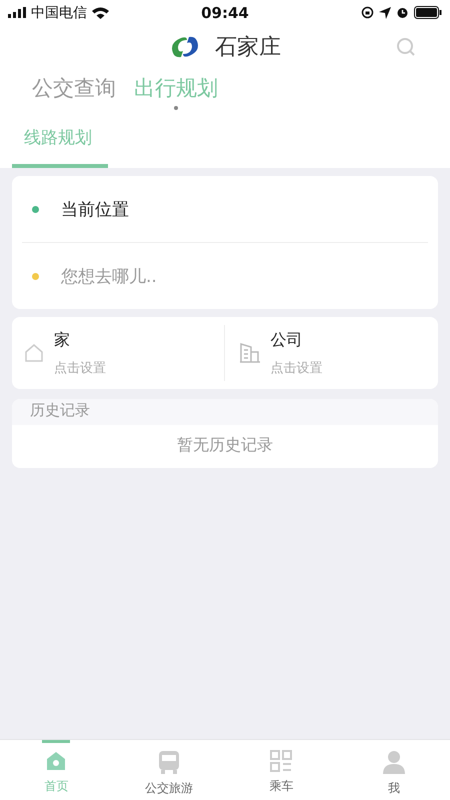 The width and height of the screenshot is (450, 800). I want to click on logo-icon, so click(185, 46).